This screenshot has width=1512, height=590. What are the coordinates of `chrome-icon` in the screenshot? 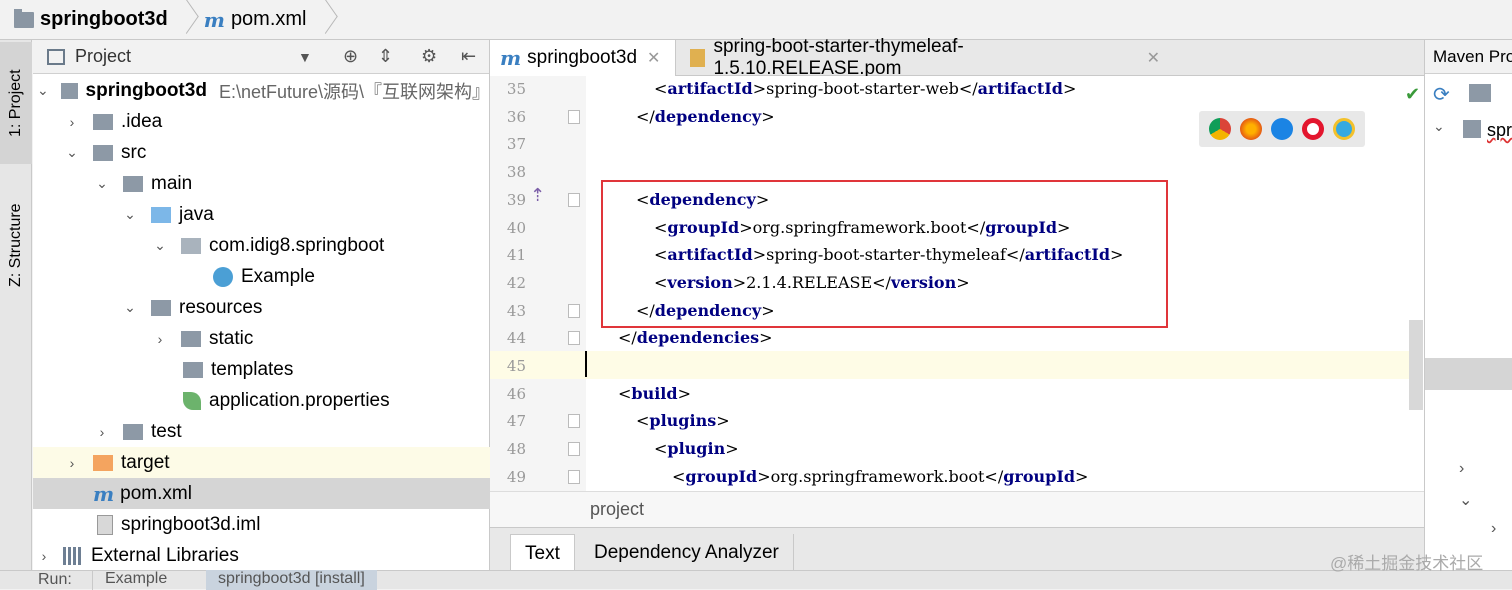 It's located at (1220, 129).